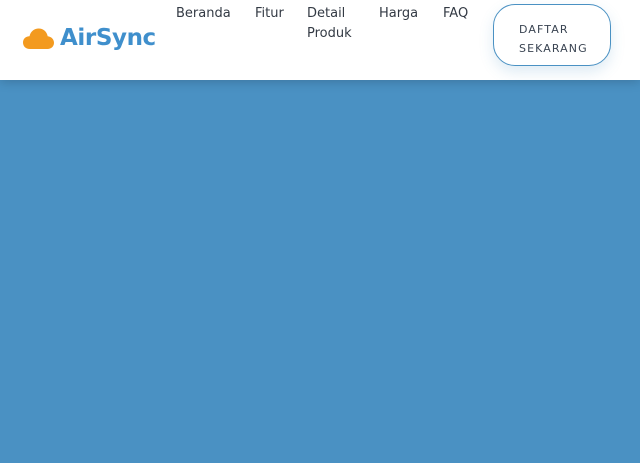 The height and width of the screenshot is (463, 640). I want to click on brand-logo-link: AirSync, so click(89, 38).